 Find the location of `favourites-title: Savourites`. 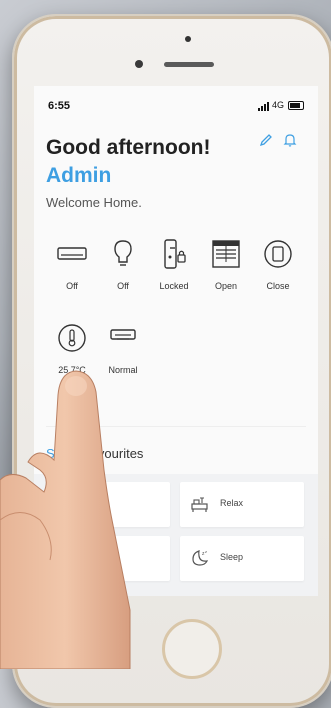

favourites-title: Savourites is located at coordinates (94, 453).